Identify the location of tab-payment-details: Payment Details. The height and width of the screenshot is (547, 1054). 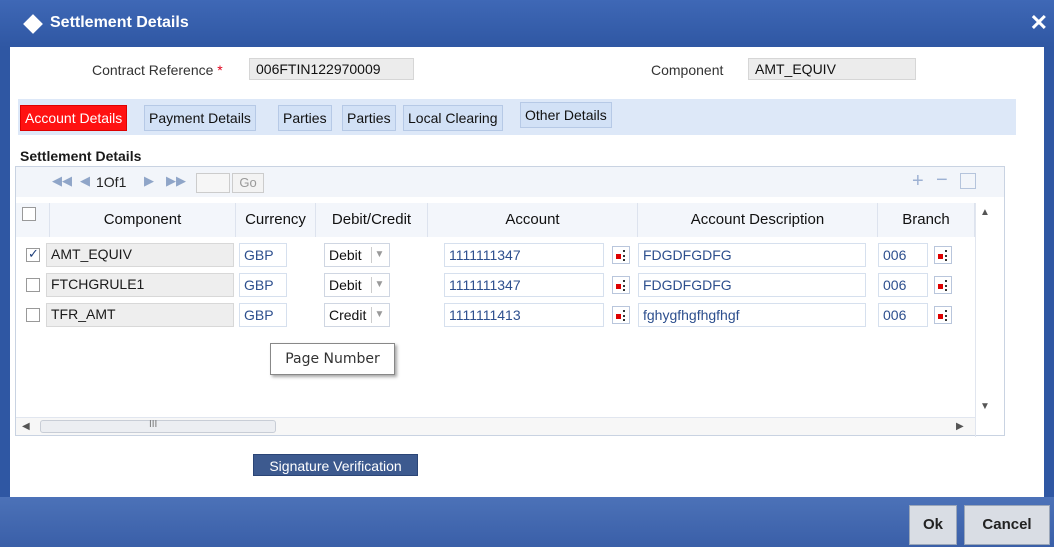
(200, 118).